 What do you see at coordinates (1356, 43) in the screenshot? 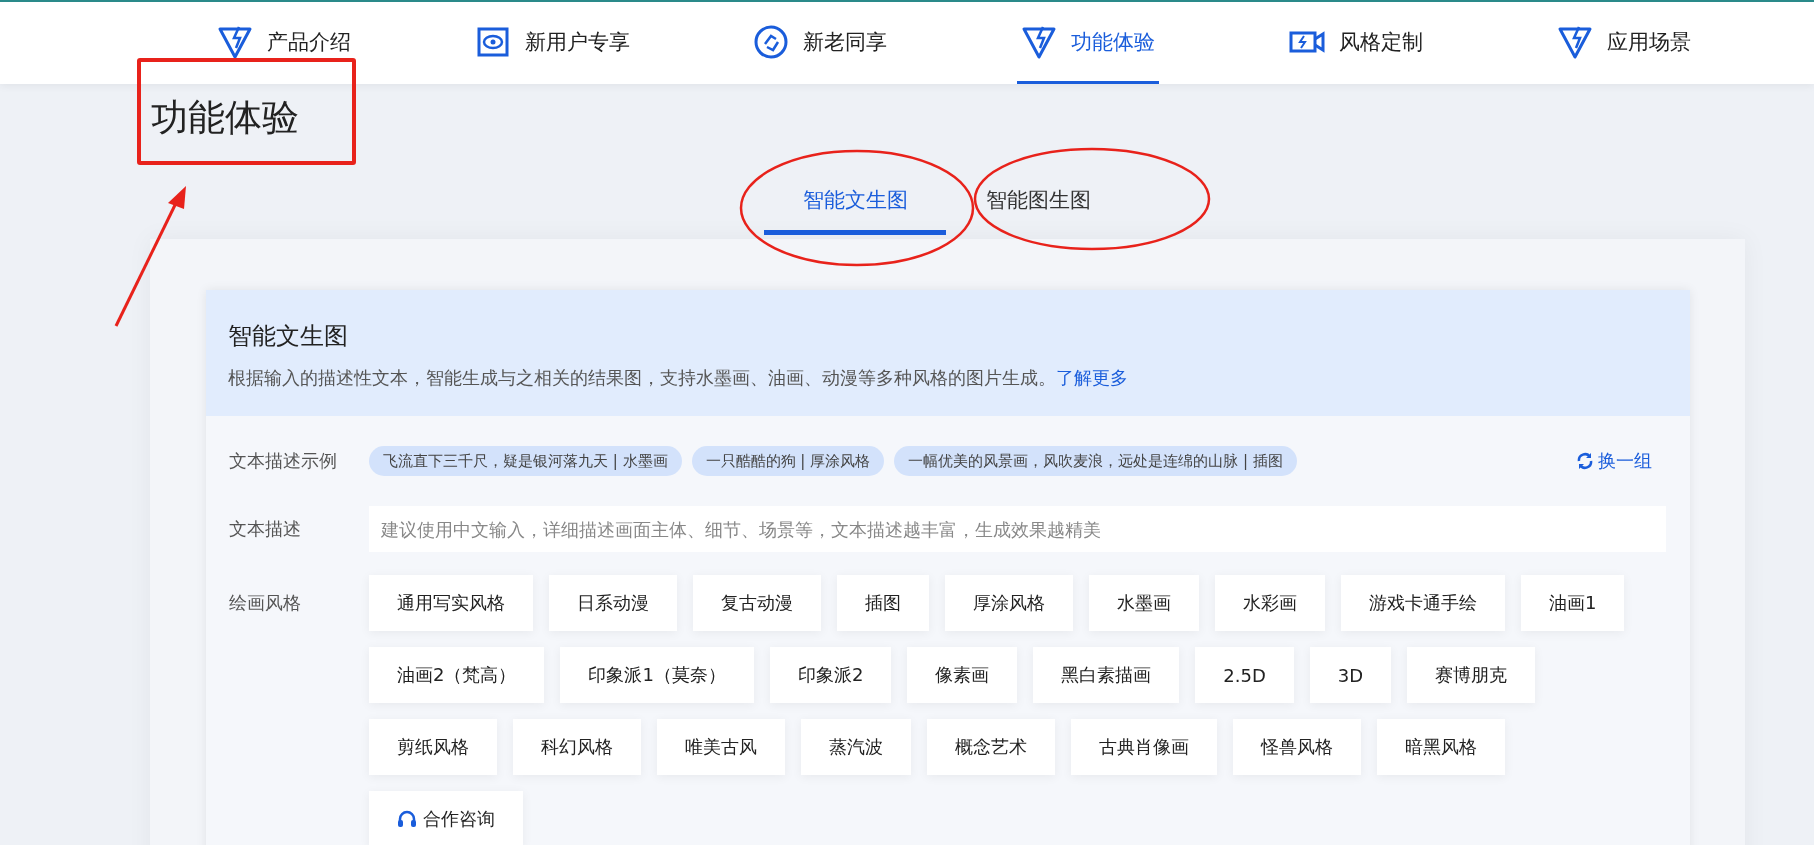
I see `nav-tab: 风格定制` at bounding box center [1356, 43].